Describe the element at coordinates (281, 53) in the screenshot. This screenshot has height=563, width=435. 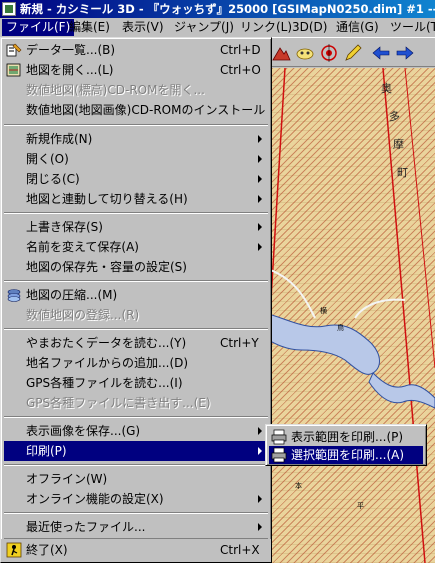
I see `mountain-icon` at that location.